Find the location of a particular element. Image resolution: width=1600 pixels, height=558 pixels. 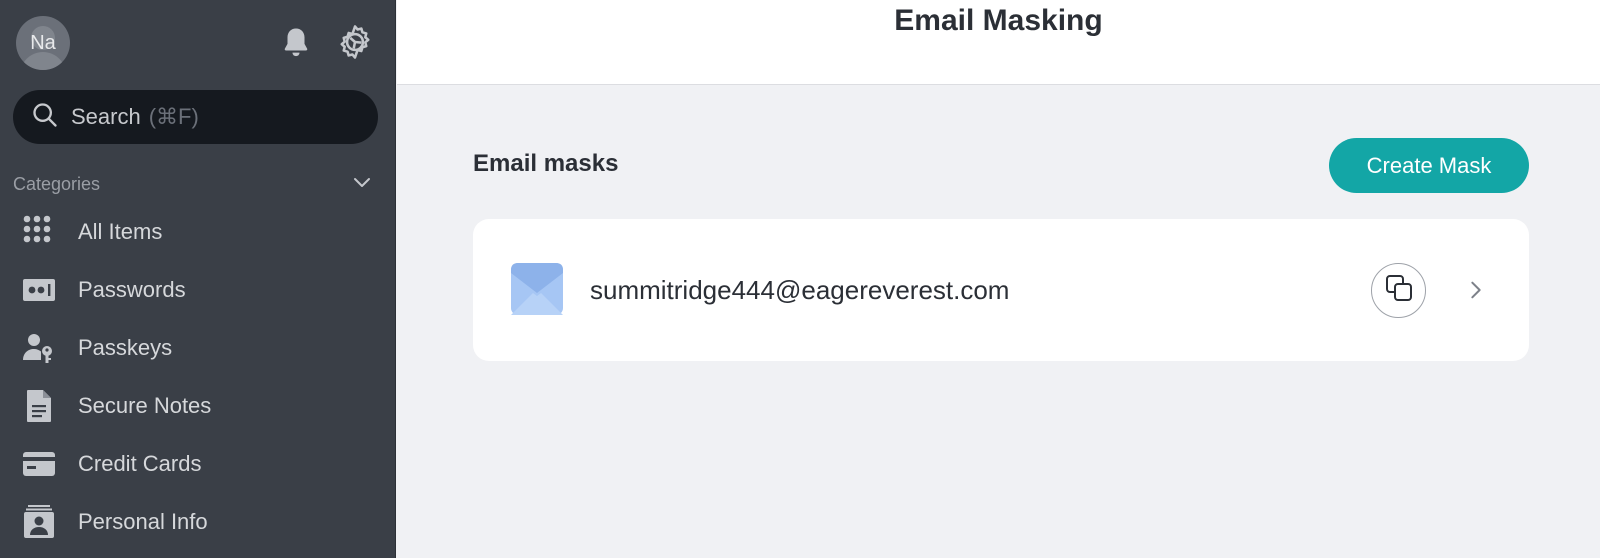

sidebar-item-label: Personal Info is located at coordinates (143, 521).